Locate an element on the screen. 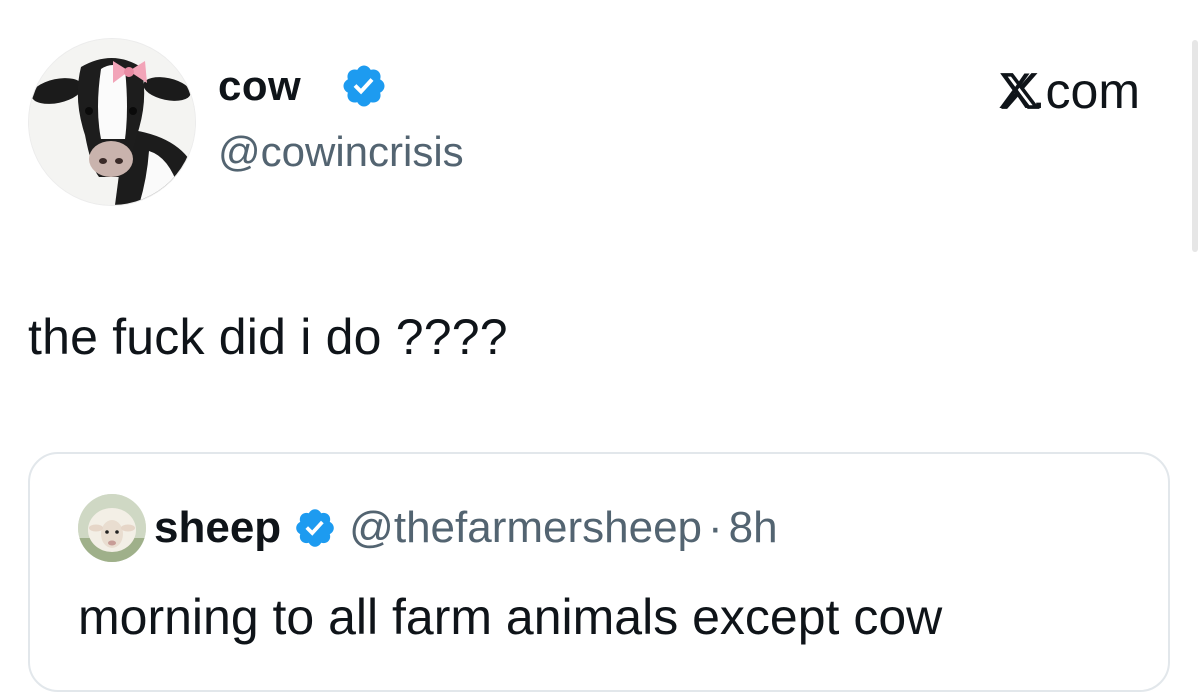 The height and width of the screenshot is (700, 1200). source-text: X.com is located at coordinates (1069, 91).